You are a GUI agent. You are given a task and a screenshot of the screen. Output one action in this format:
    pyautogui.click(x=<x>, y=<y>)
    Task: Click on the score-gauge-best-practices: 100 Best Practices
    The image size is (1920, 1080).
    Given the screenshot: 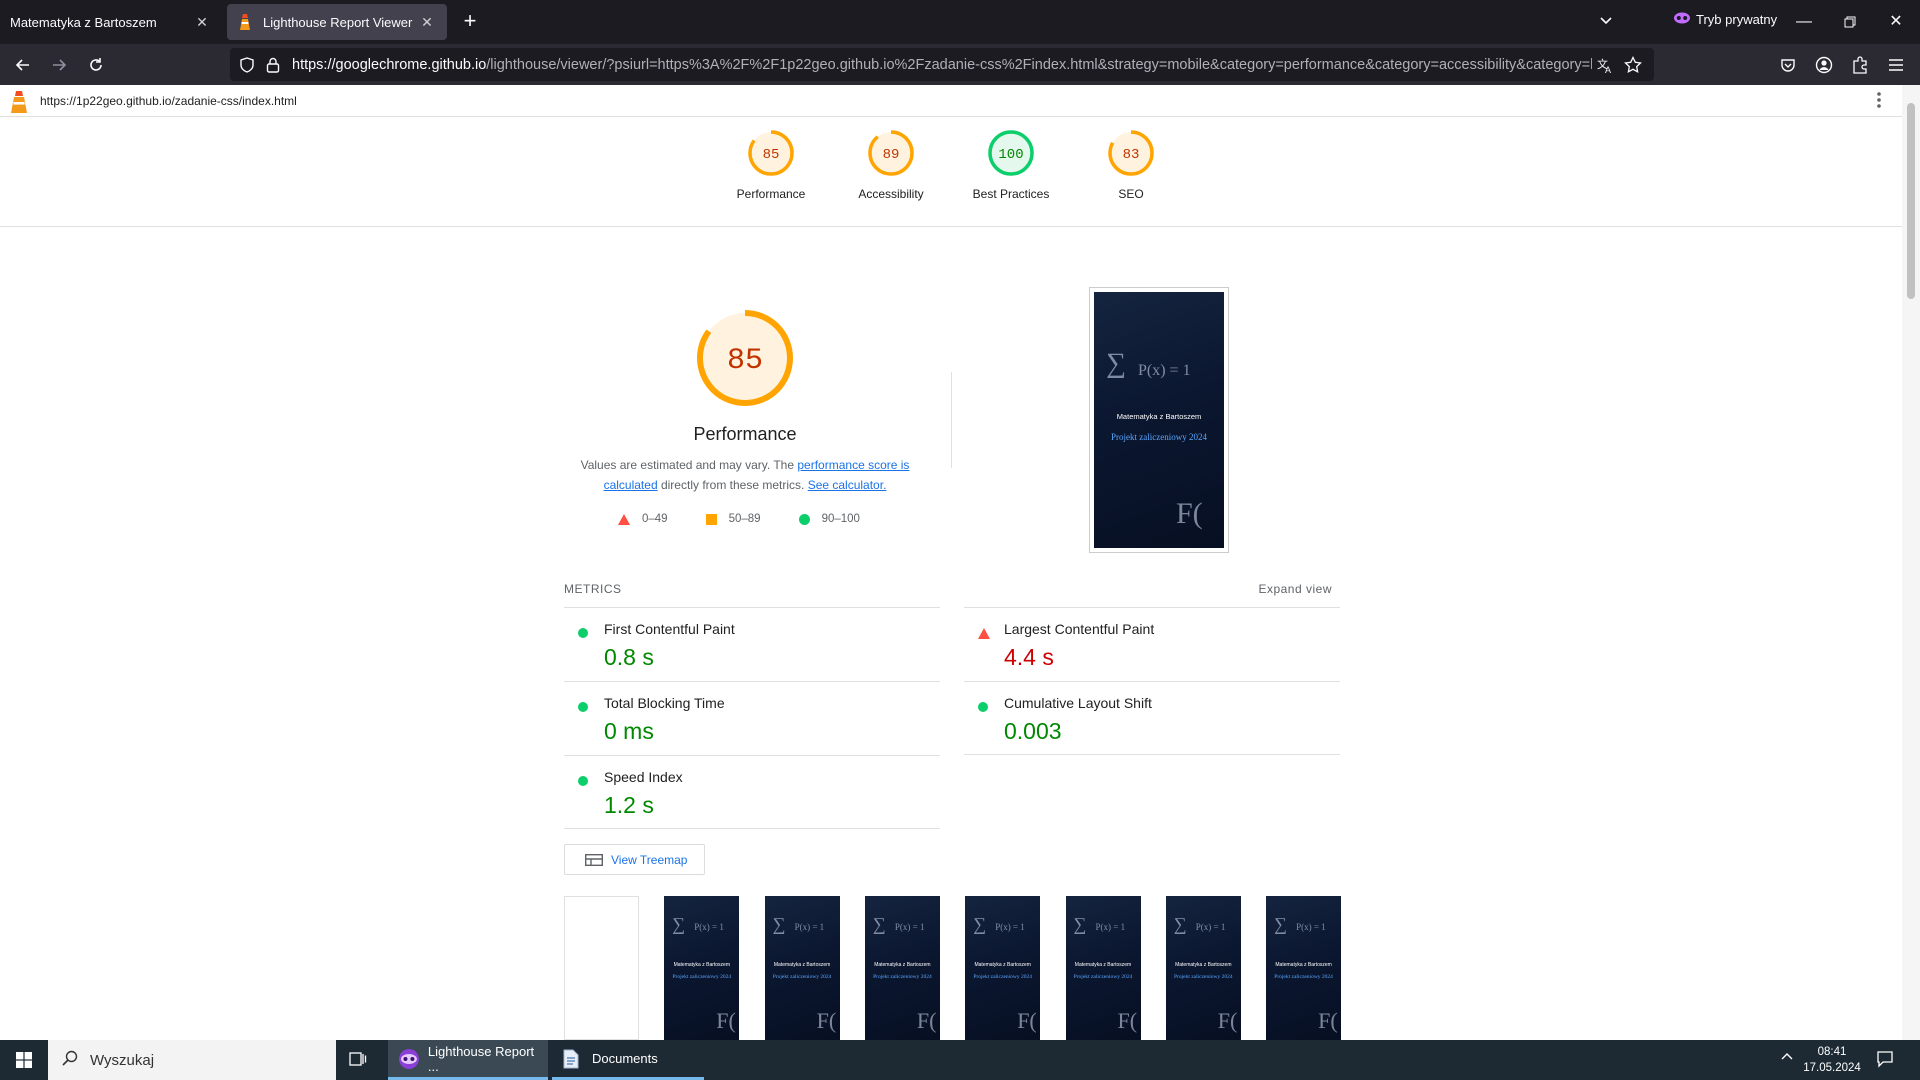 What is the action you would take?
    pyautogui.click(x=1011, y=165)
    